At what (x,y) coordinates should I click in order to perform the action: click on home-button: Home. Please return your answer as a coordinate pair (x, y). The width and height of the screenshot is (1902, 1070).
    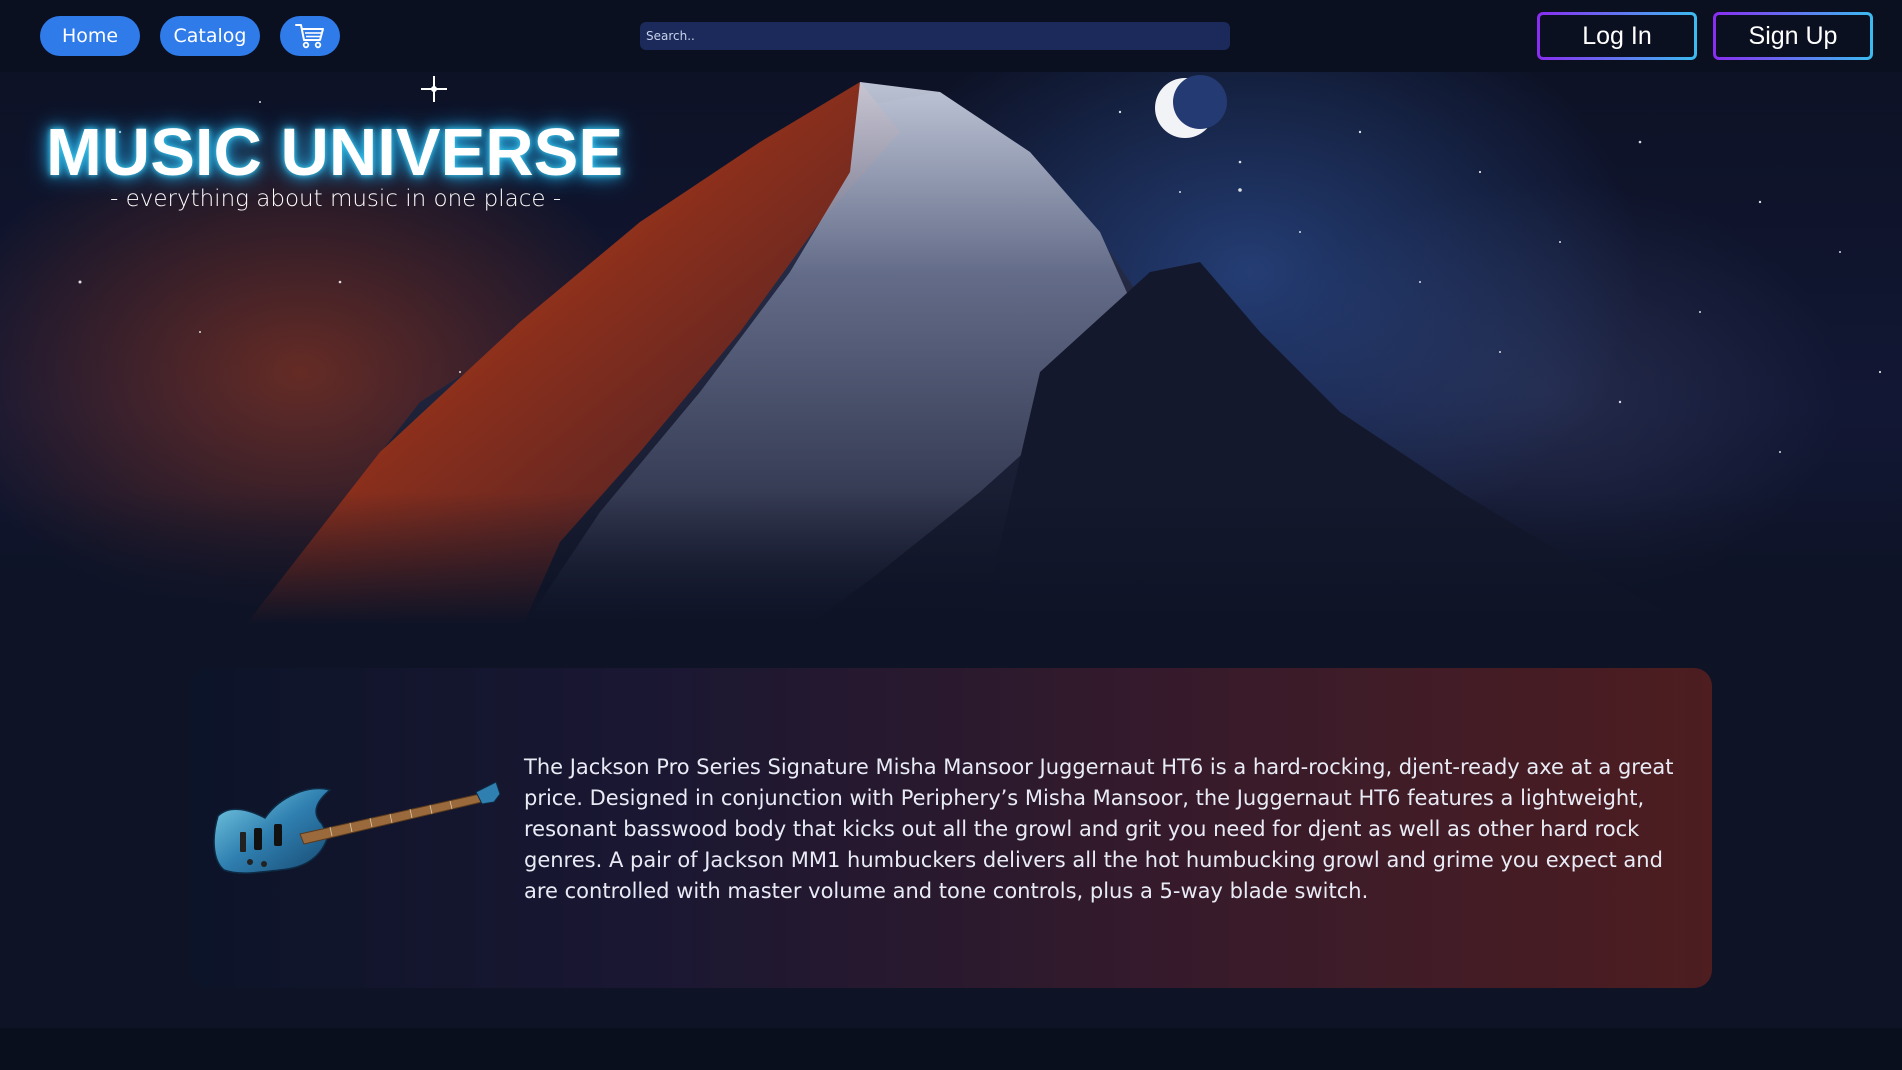
    Looking at the image, I should click on (90, 36).